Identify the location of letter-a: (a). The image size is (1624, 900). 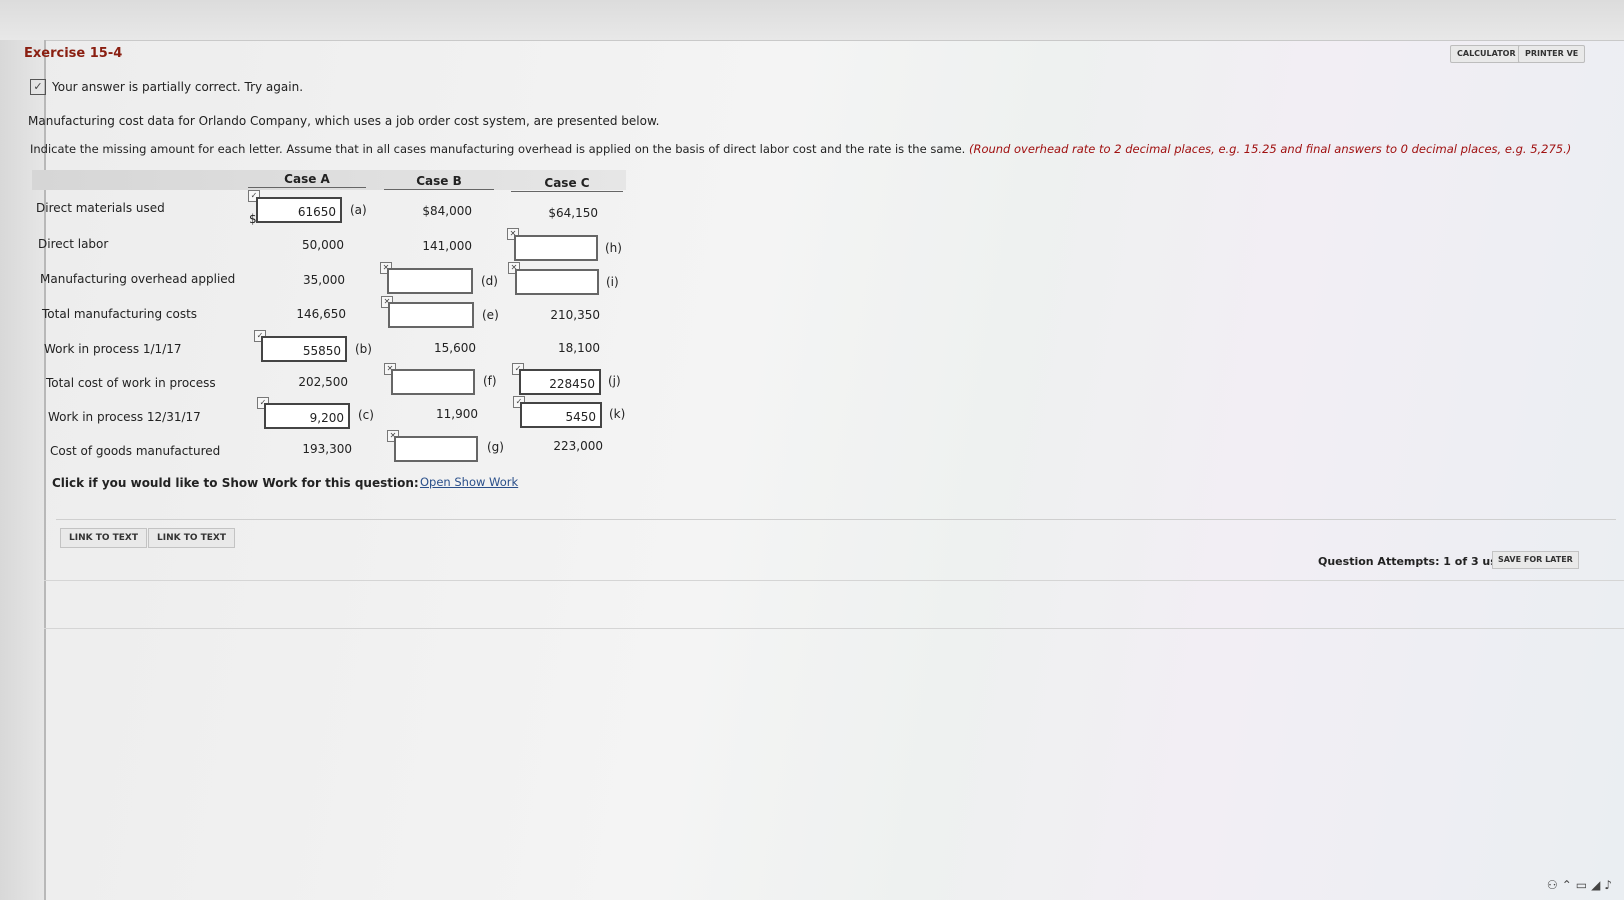
(358, 210).